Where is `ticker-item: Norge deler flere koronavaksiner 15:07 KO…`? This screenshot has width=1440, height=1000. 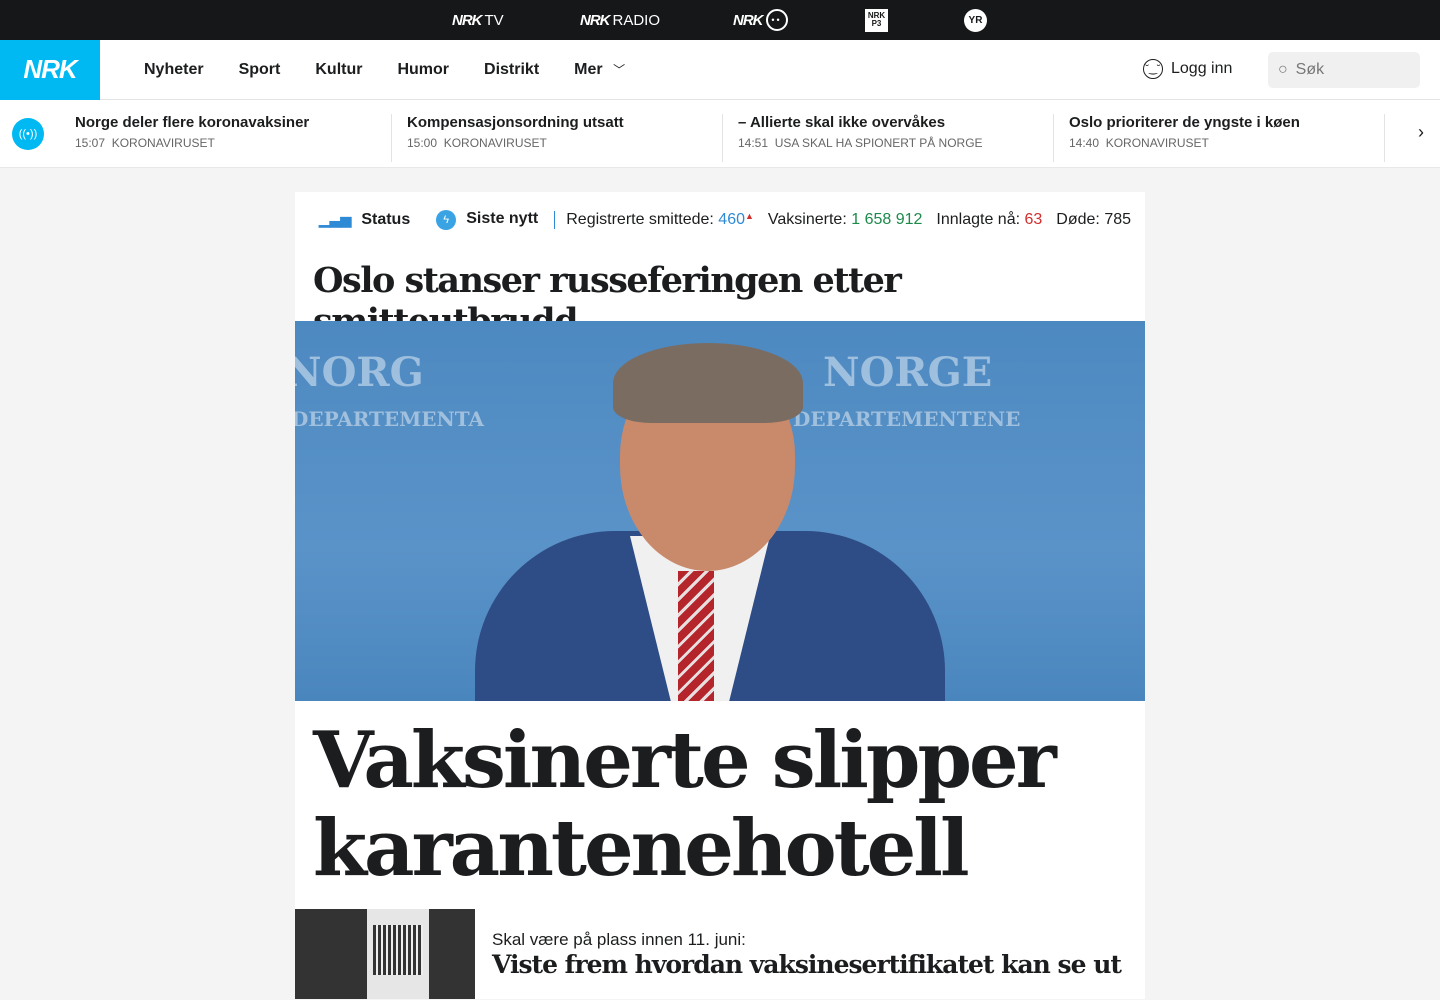 ticker-item: Norge deler flere koronavaksiner 15:07 KO… is located at coordinates (184, 138).